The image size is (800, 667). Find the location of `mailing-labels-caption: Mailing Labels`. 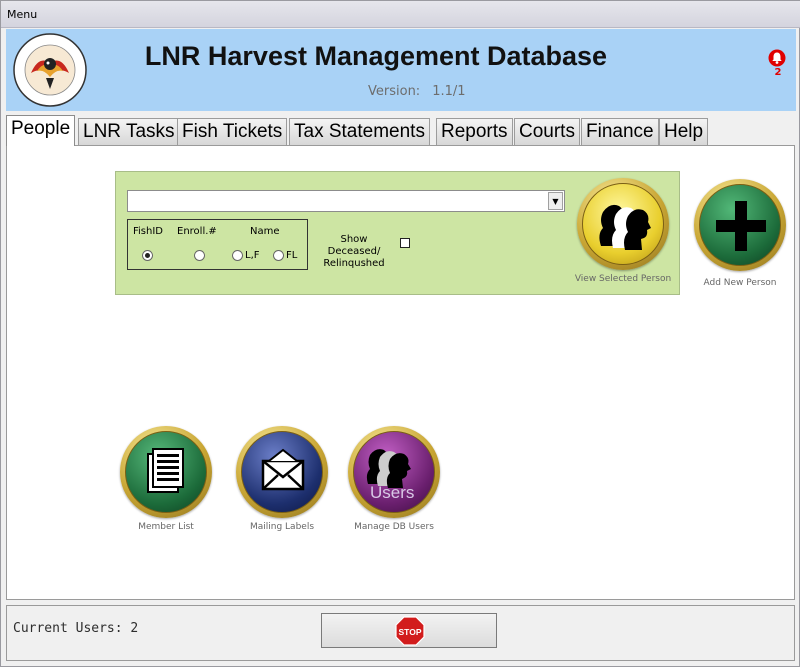

mailing-labels-caption: Mailing Labels is located at coordinates (282, 527).